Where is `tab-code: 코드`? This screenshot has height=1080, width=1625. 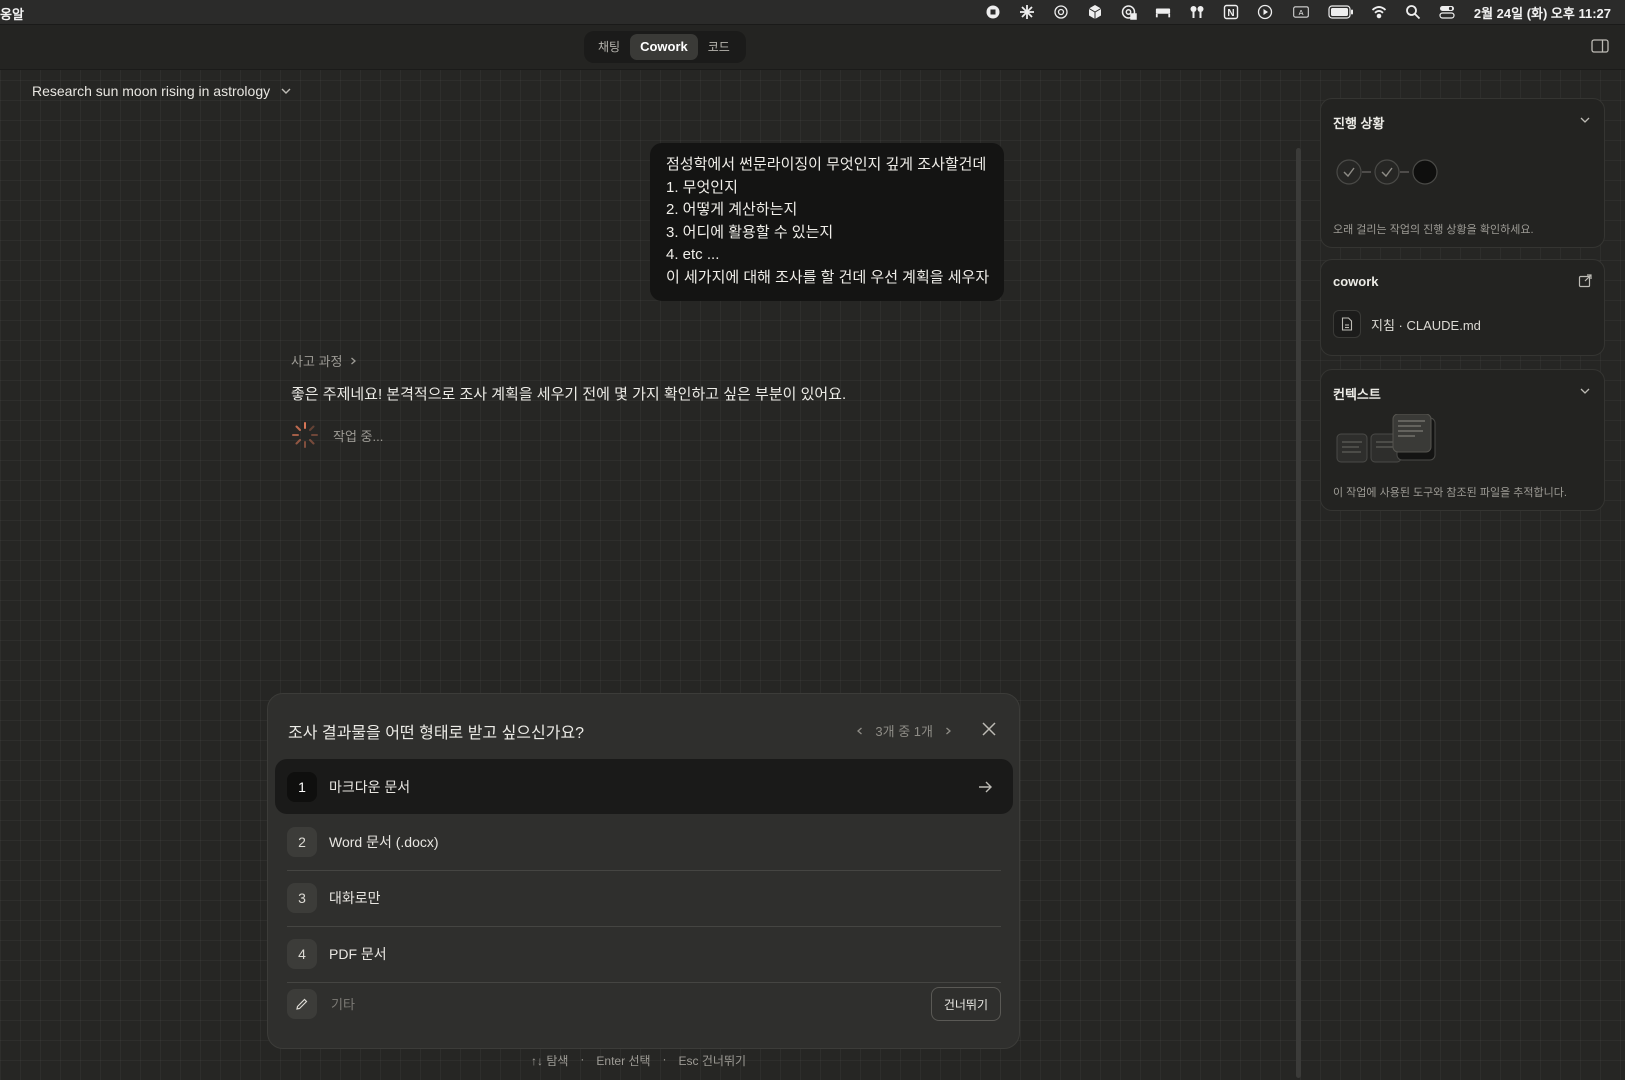 tab-code: 코드 is located at coordinates (719, 47).